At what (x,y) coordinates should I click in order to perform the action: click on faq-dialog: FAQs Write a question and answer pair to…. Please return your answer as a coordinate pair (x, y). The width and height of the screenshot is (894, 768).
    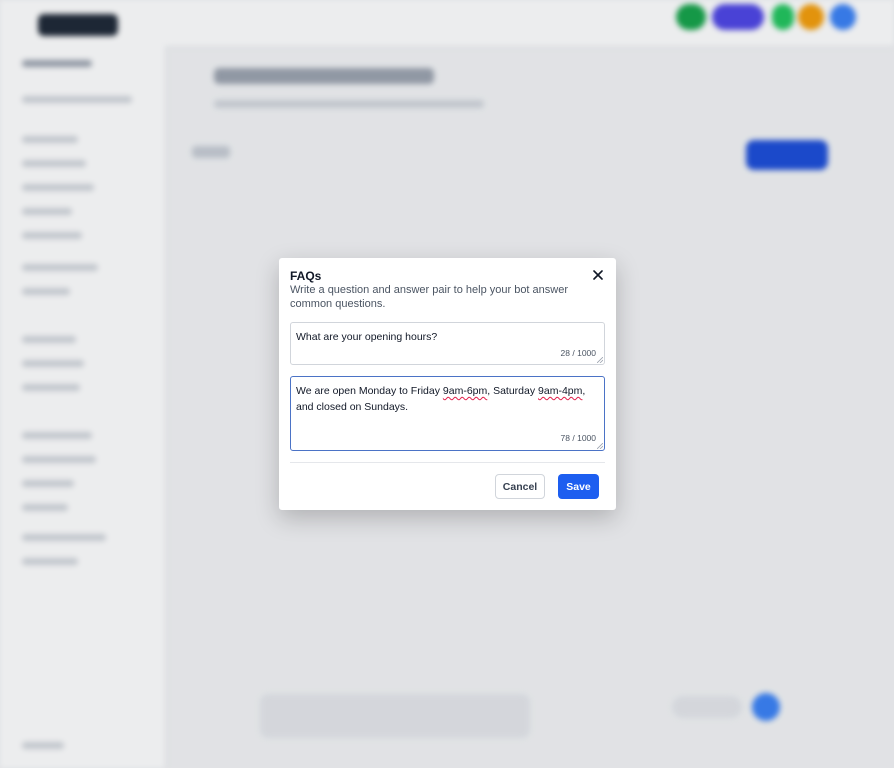
    Looking at the image, I should click on (447, 384).